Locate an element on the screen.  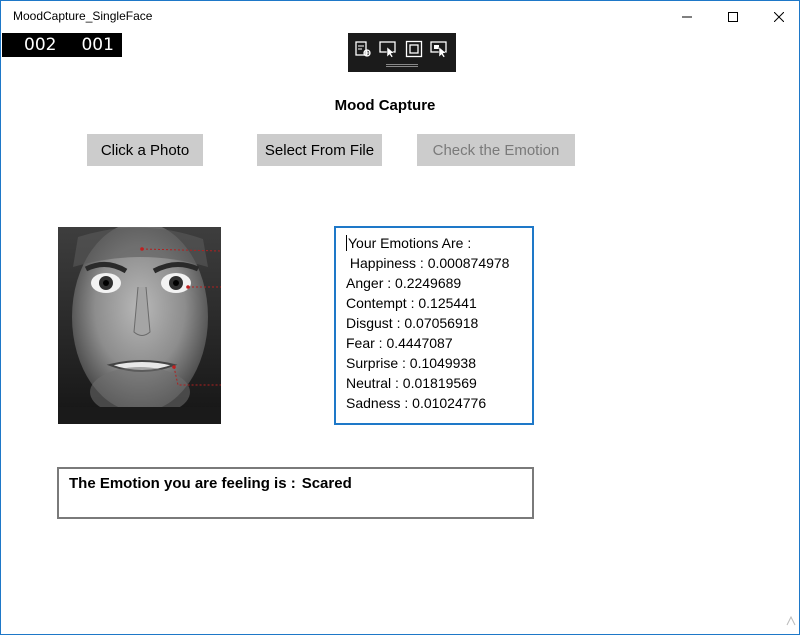
emotion-line: Sadness : 0.01024776 is located at coordinates (416, 403).